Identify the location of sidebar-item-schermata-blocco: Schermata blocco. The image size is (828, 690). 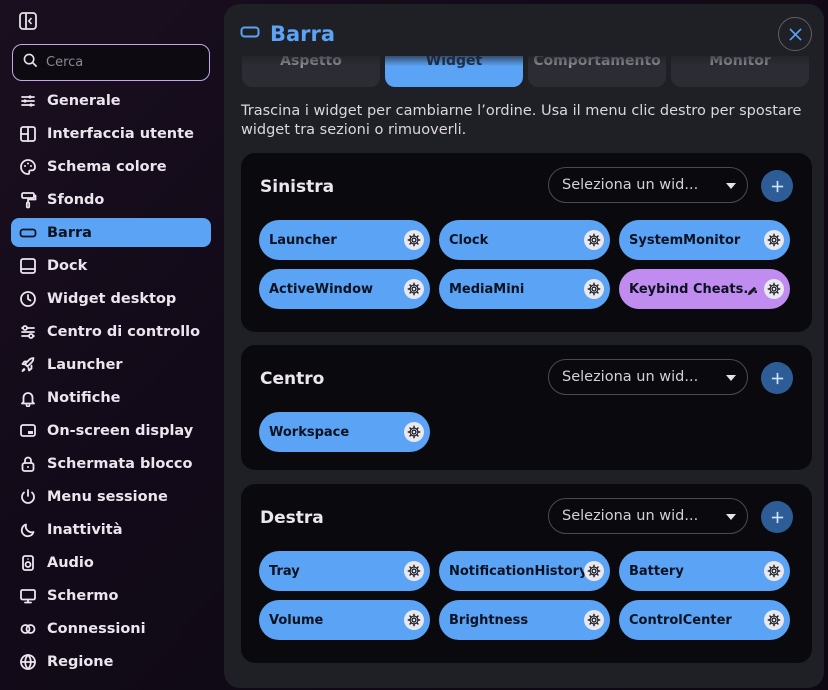
(111, 463).